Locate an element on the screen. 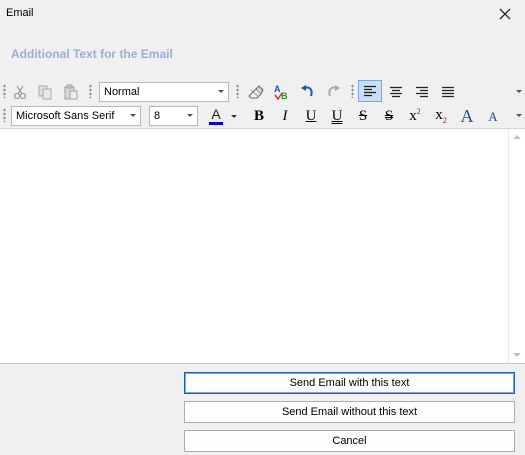 This screenshot has width=525, height=455. shrink-font-button: A is located at coordinates (493, 116).